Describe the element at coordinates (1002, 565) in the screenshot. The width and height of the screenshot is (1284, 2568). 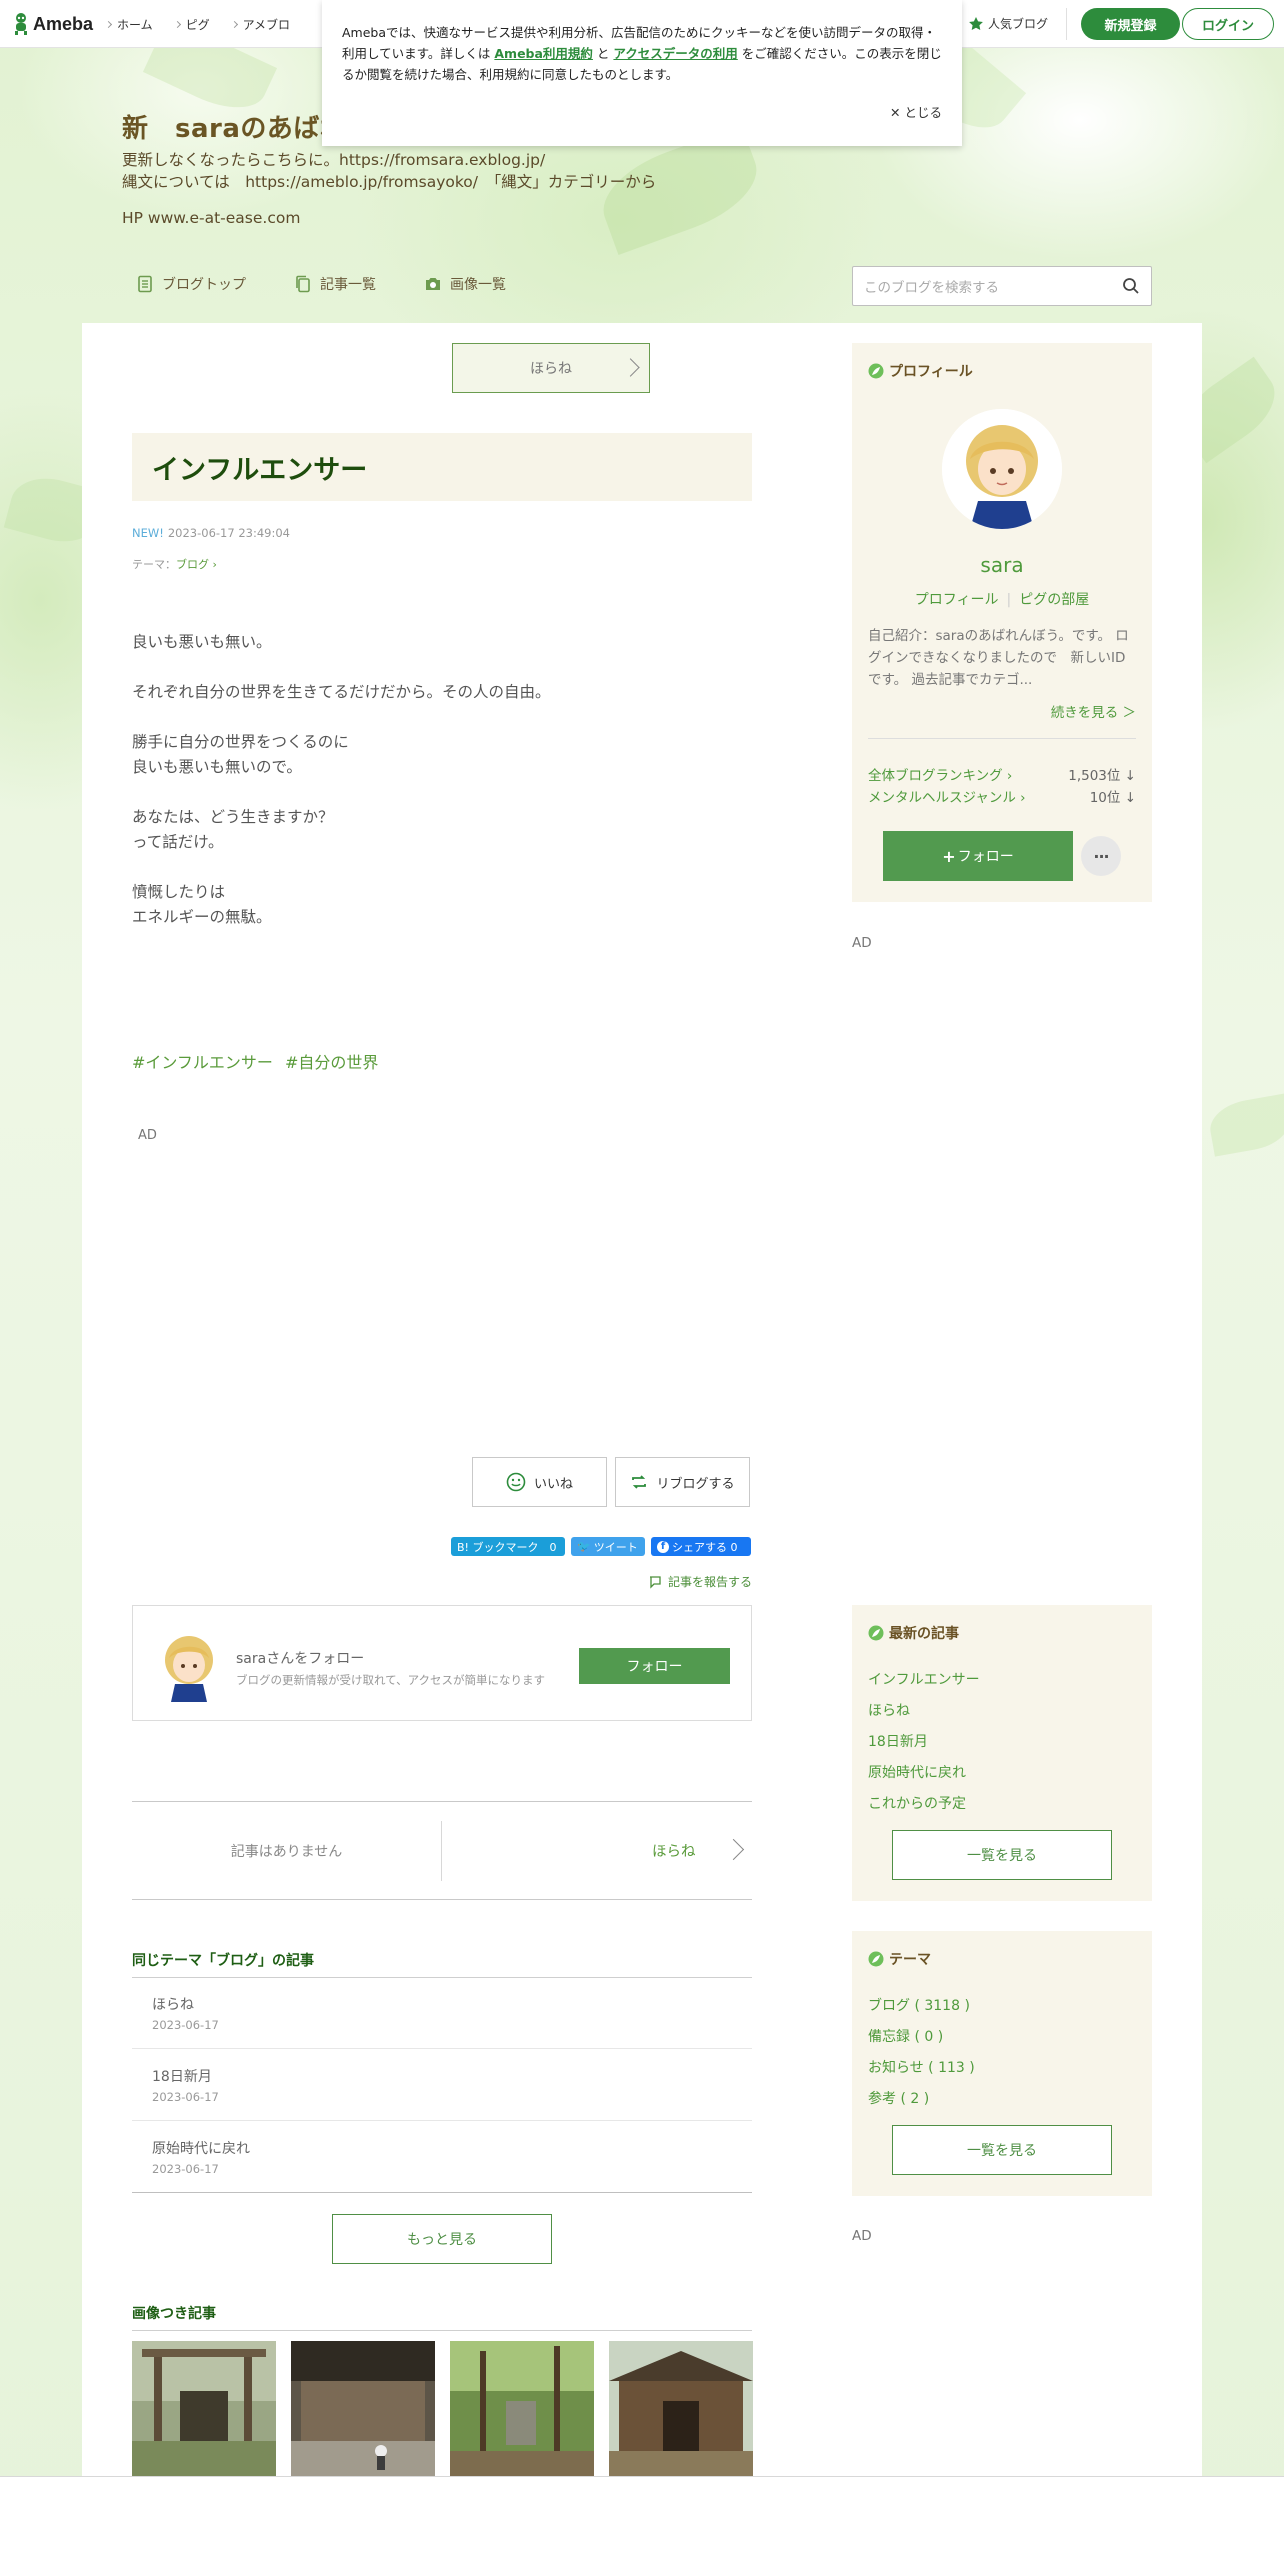
I see `profile-name: sara` at that location.